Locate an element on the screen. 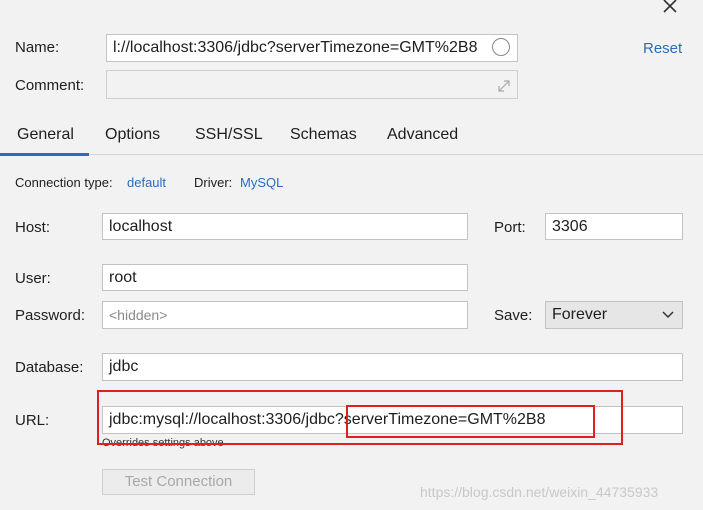  user-value: root is located at coordinates (123, 277).